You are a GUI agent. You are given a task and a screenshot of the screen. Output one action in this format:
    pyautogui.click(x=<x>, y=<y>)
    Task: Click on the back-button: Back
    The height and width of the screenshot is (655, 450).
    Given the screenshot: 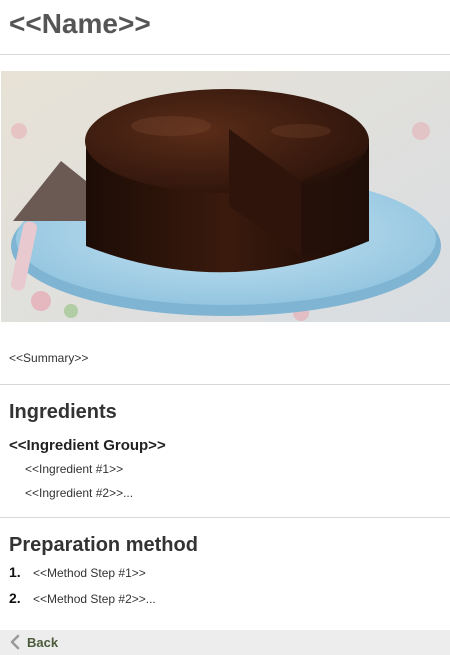 What is the action you would take?
    pyautogui.click(x=33, y=642)
    